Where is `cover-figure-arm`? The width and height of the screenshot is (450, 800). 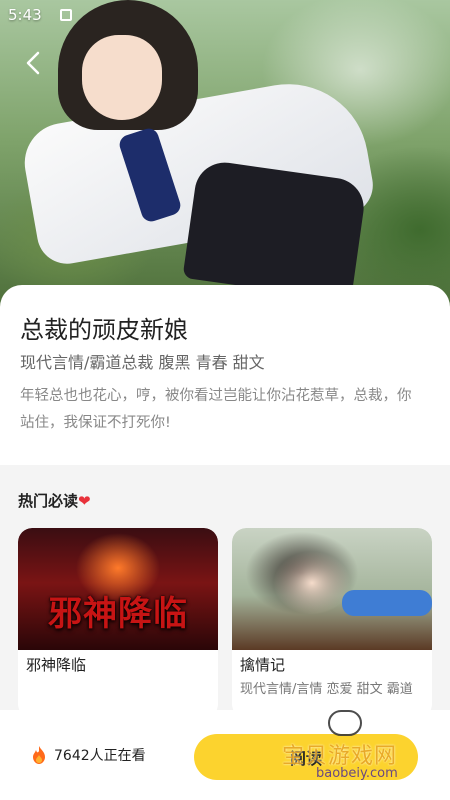
cover-figure-arm is located at coordinates (387, 603).